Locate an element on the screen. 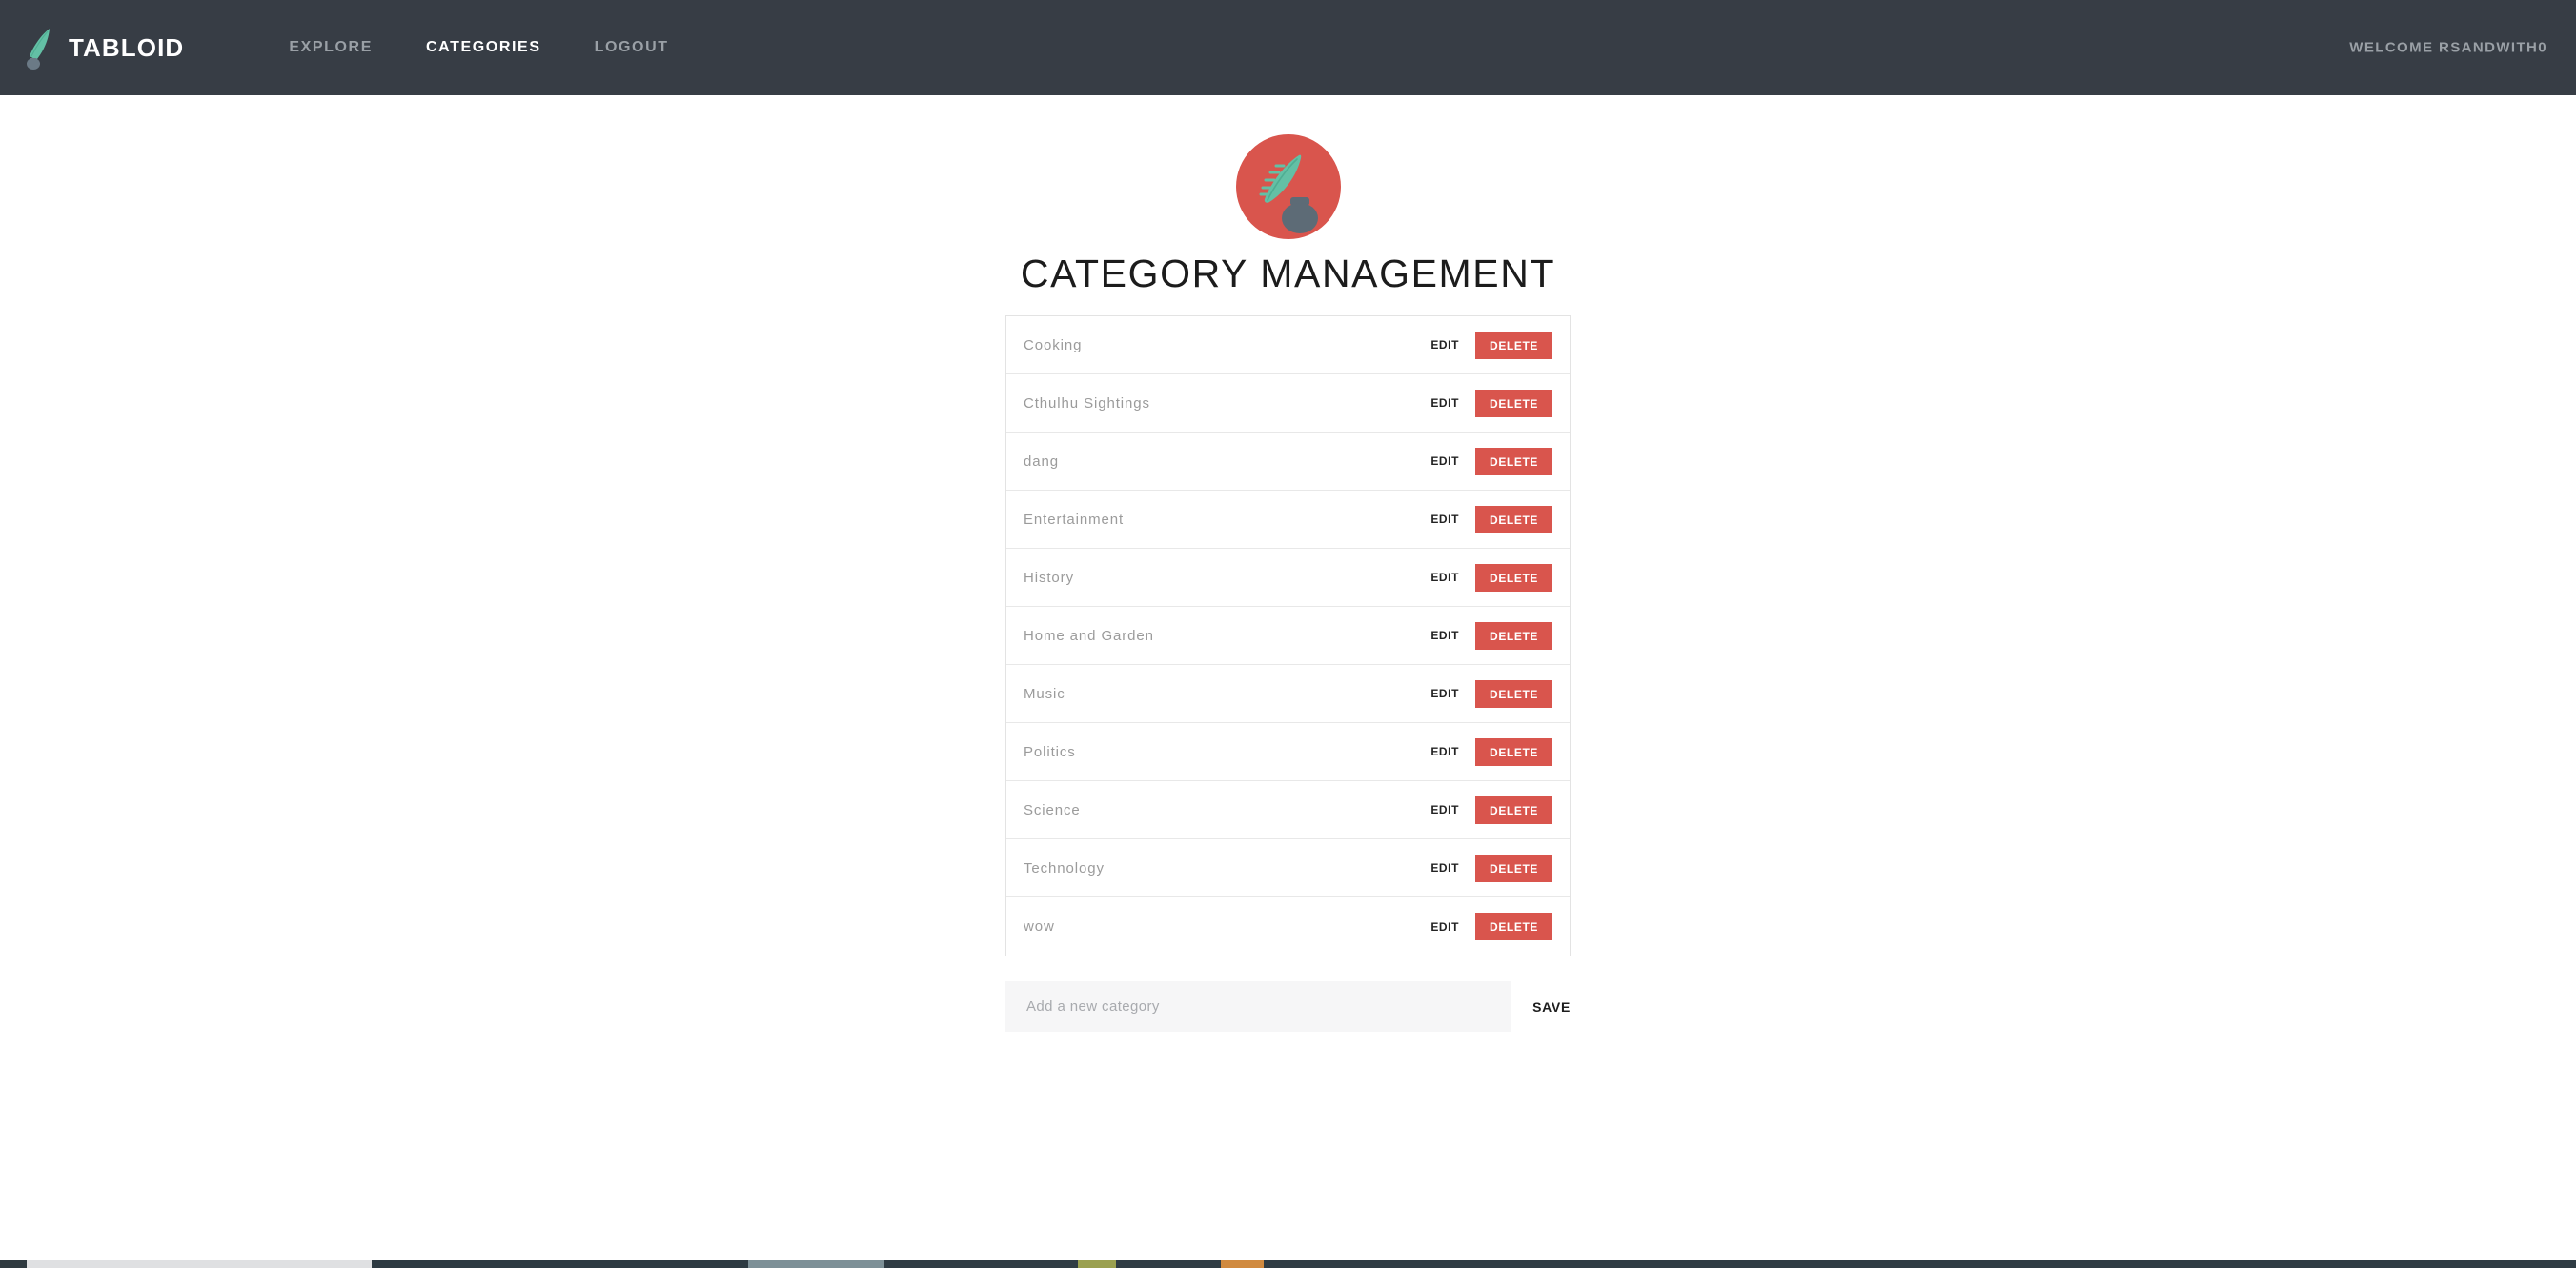 This screenshot has height=1268, width=2576. taskbar-sliver is located at coordinates (1288, 1264).